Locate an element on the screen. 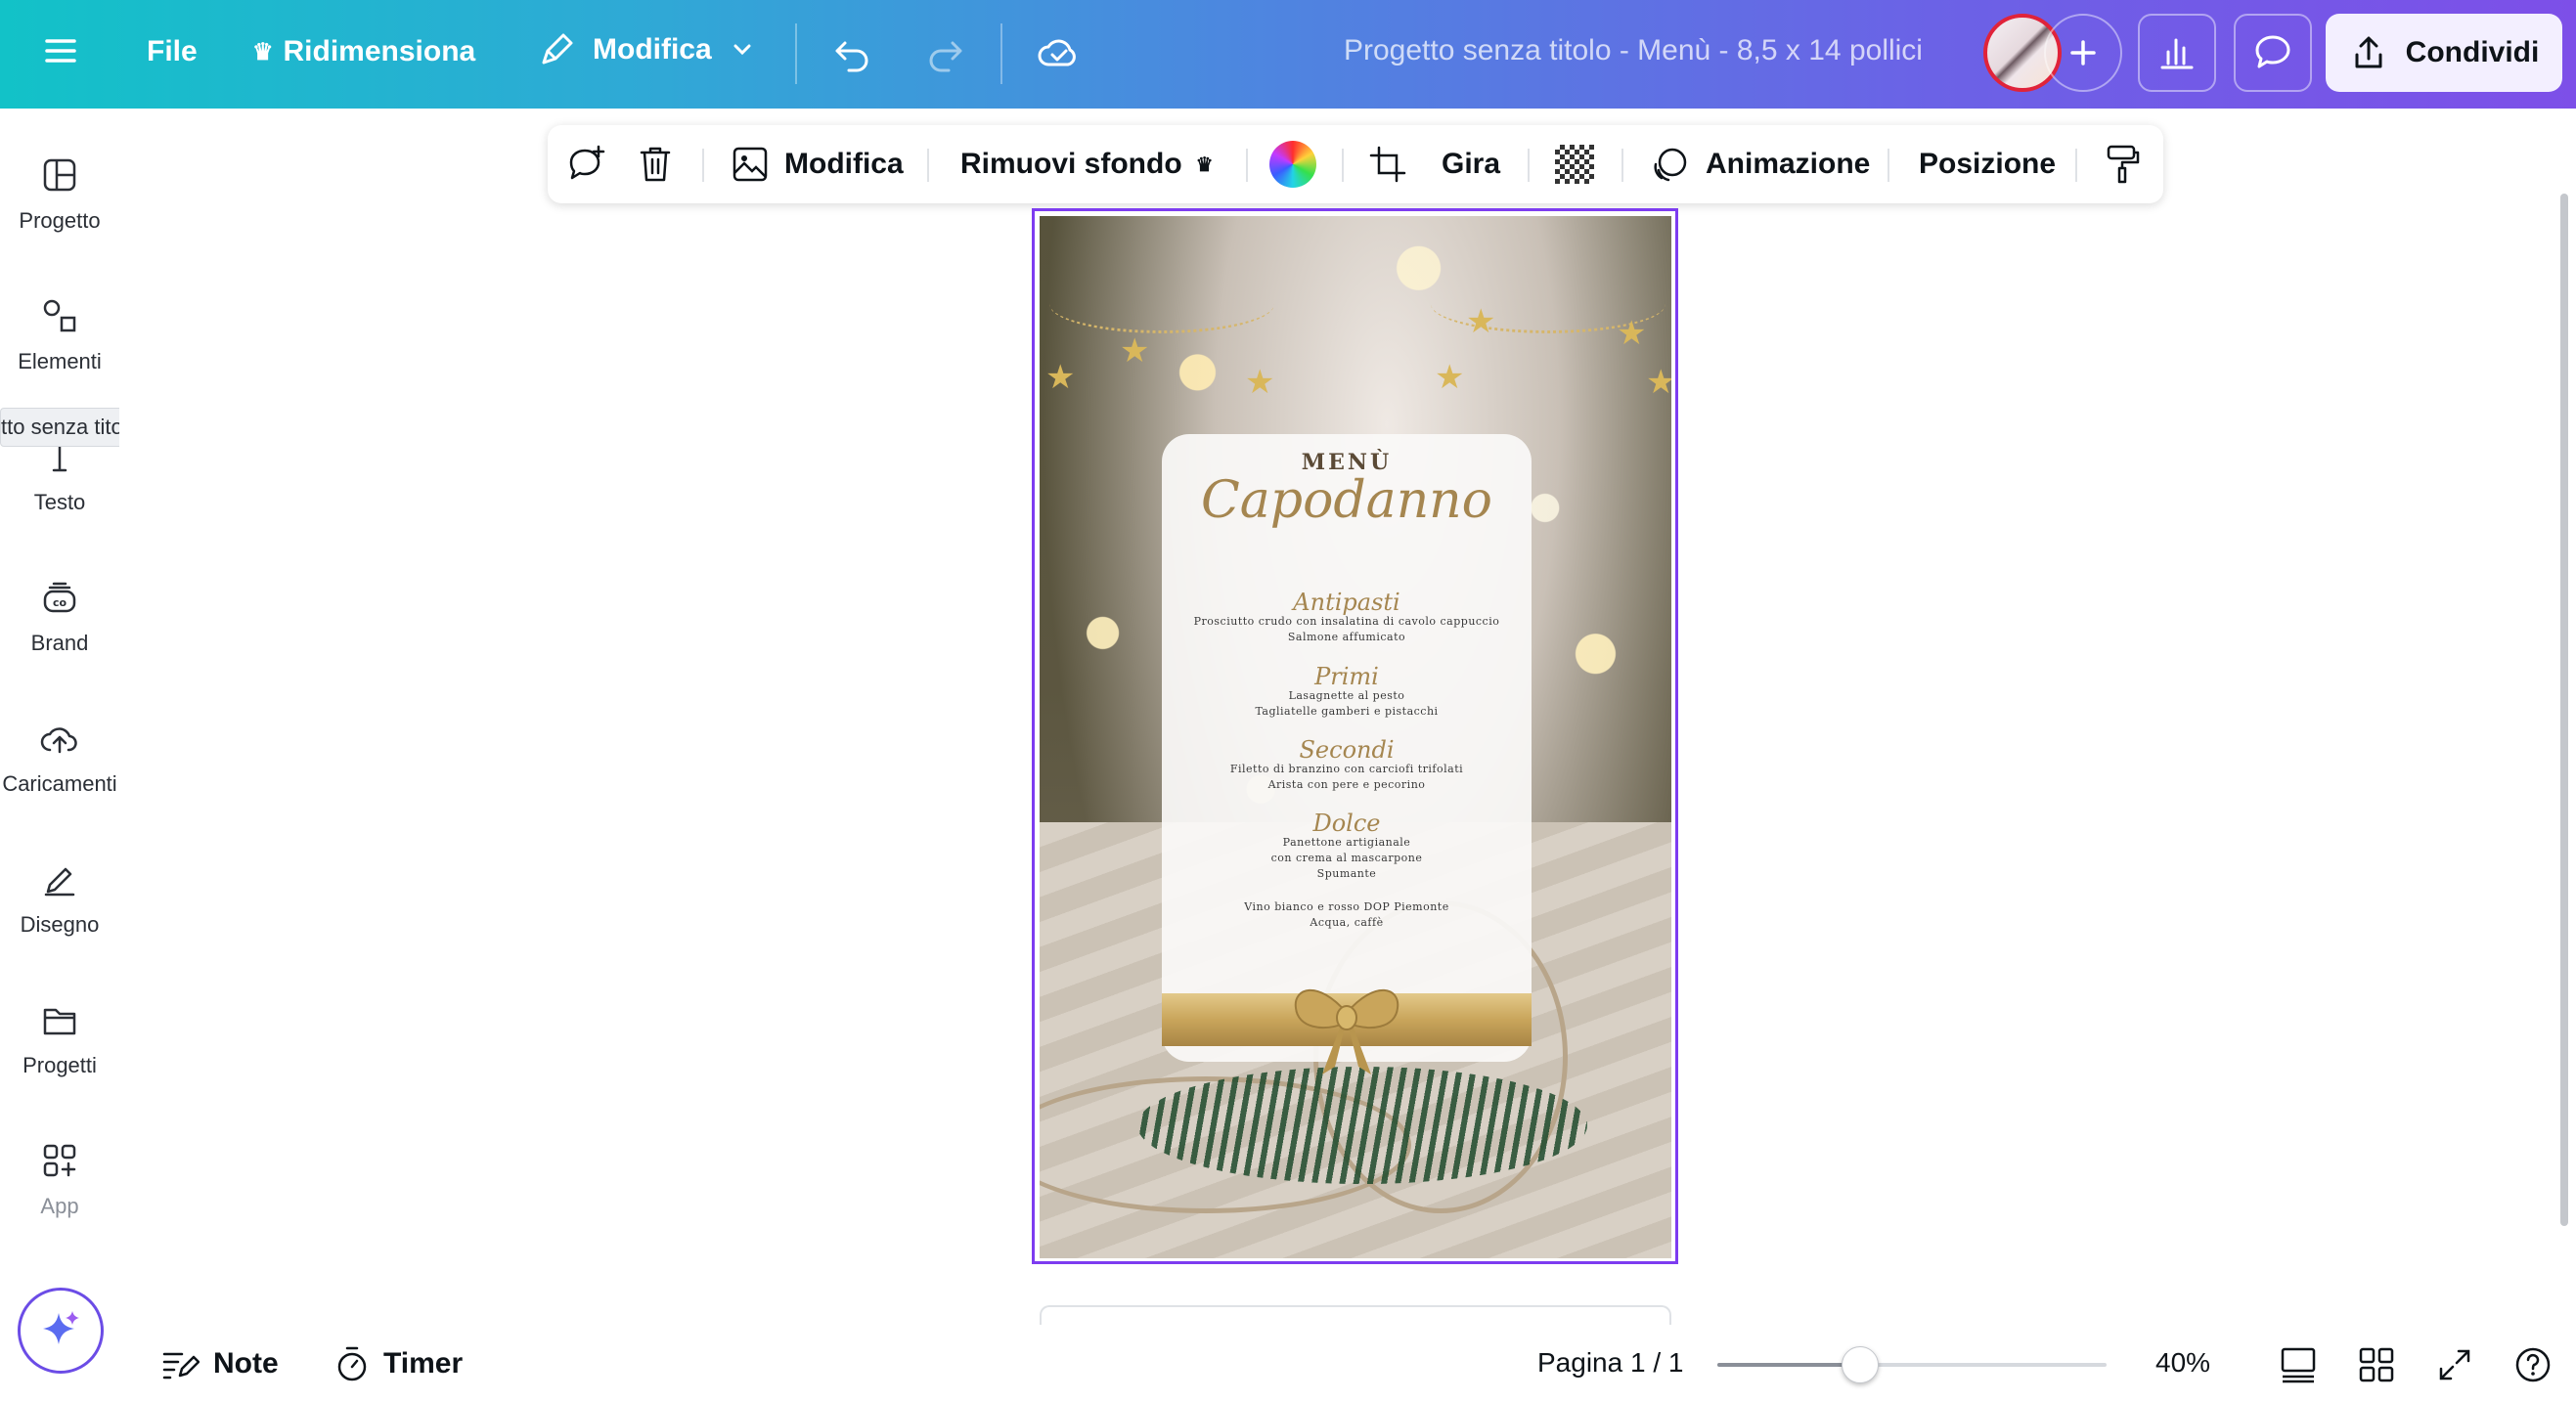 This screenshot has height=1402, width=2576. animate-button: Animazione is located at coordinates (1759, 164).